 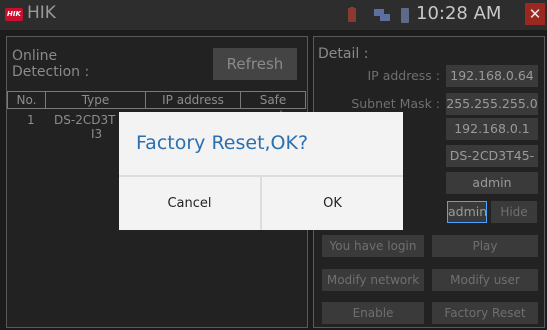 I want to click on row-1-type-line2: I3, so click(x=96, y=134).